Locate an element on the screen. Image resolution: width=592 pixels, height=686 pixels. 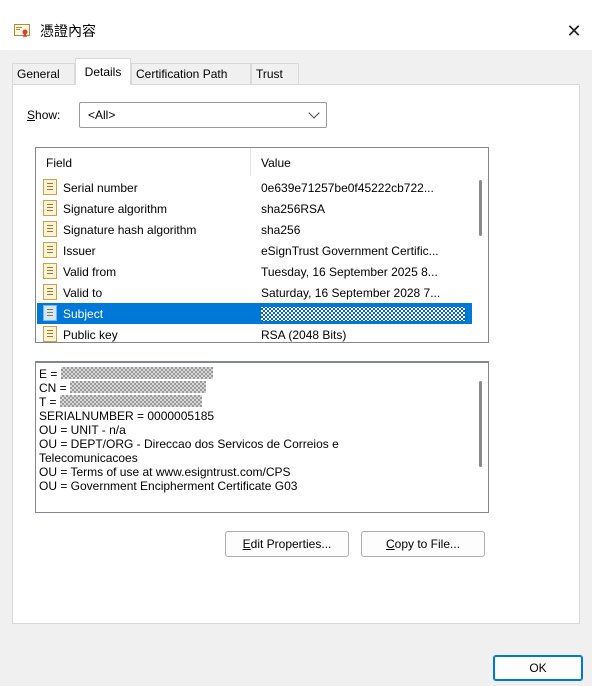
tab-details: Details is located at coordinates (103, 71).